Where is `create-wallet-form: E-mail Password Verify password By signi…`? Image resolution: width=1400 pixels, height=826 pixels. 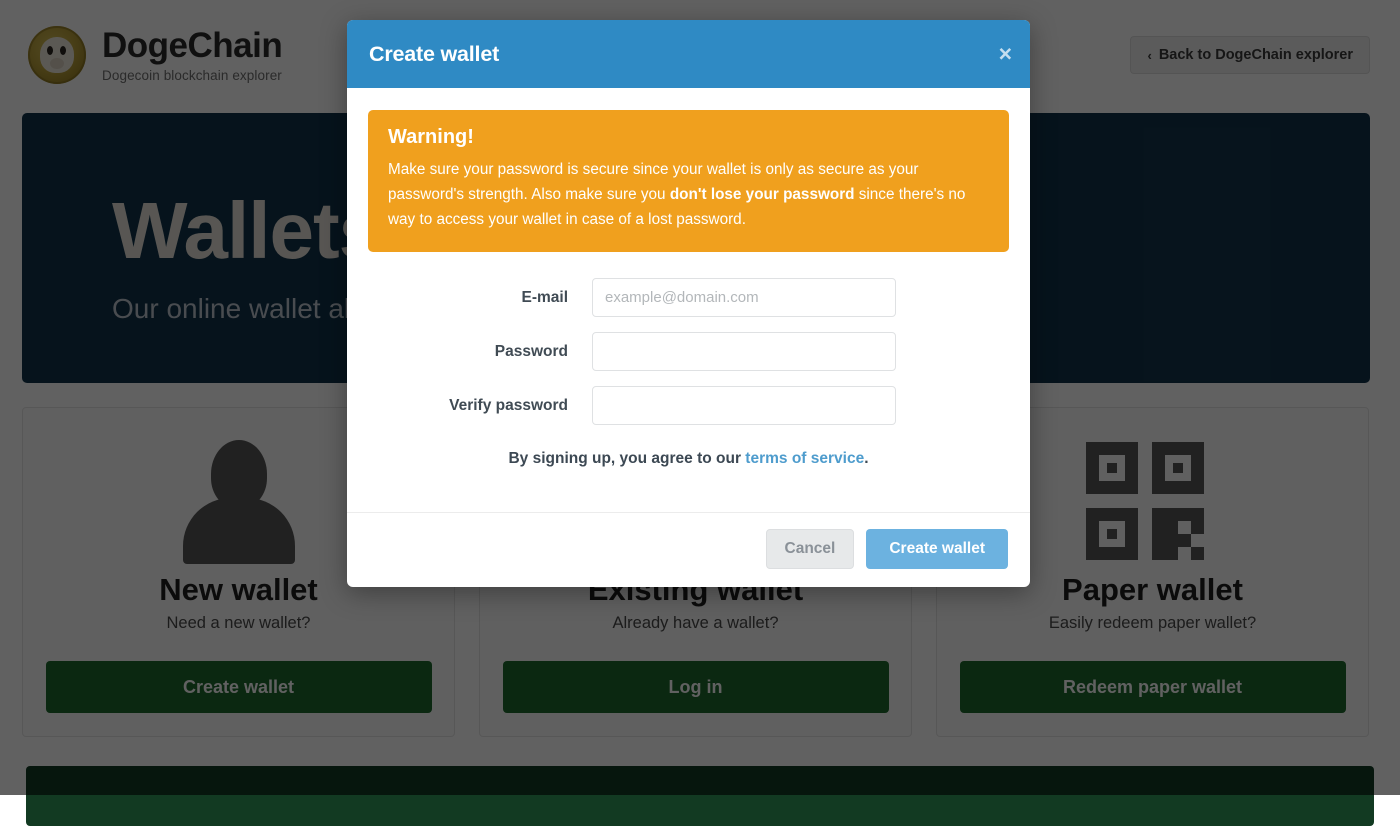 create-wallet-form: E-mail Password Verify password By signi… is located at coordinates (688, 382).